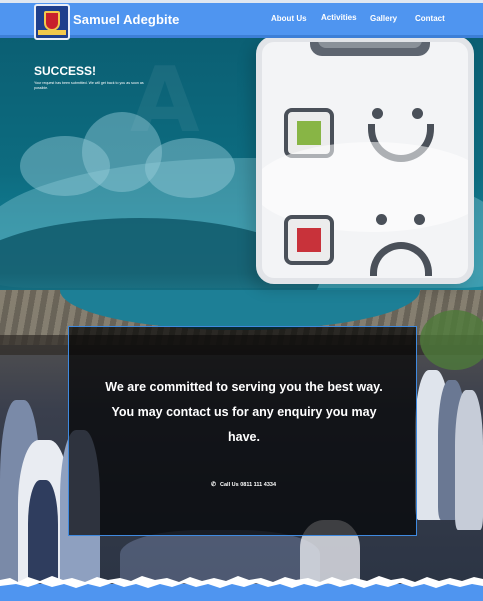  I want to click on success-title: SUCCESS!, so click(65, 71).